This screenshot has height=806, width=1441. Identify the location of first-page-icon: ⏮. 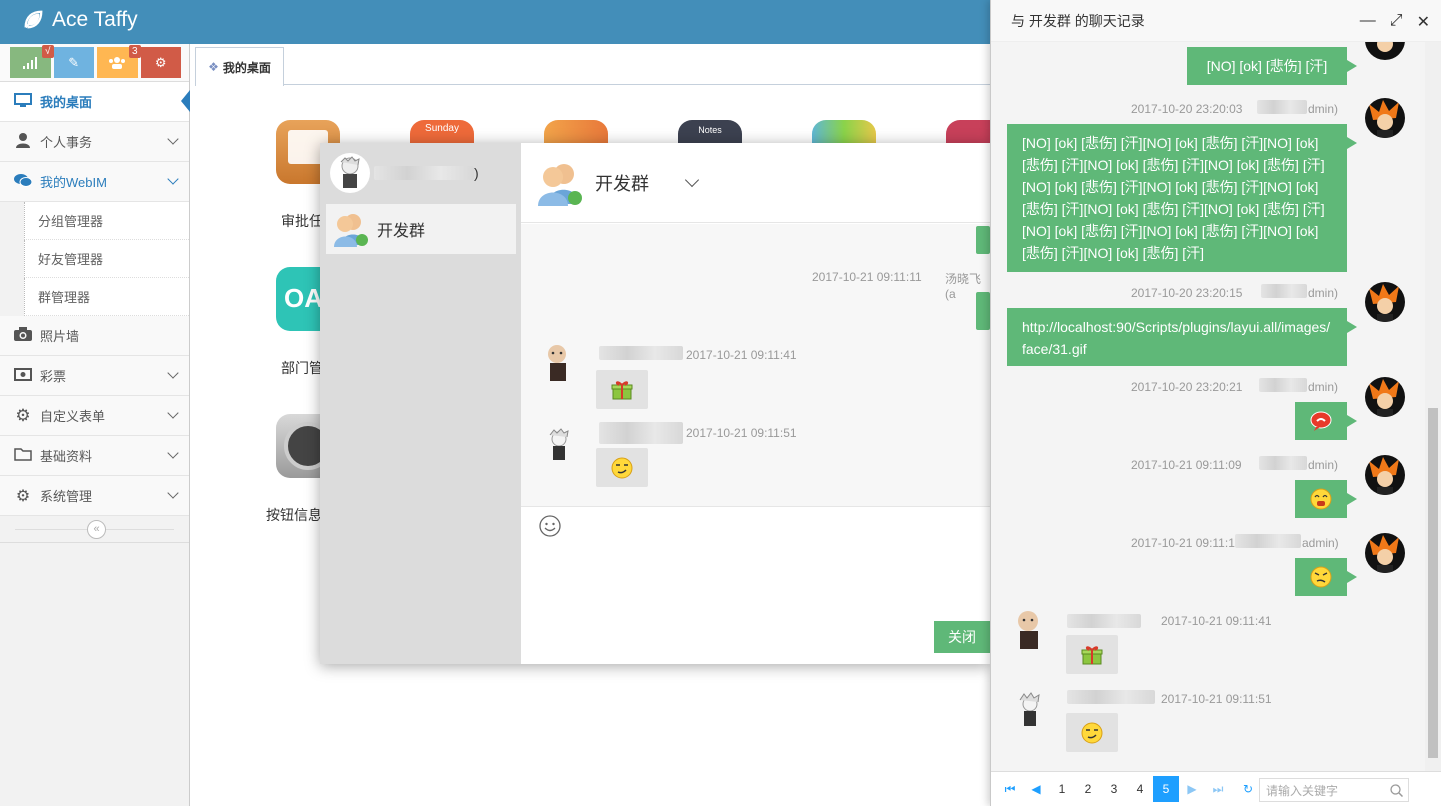
(1010, 789).